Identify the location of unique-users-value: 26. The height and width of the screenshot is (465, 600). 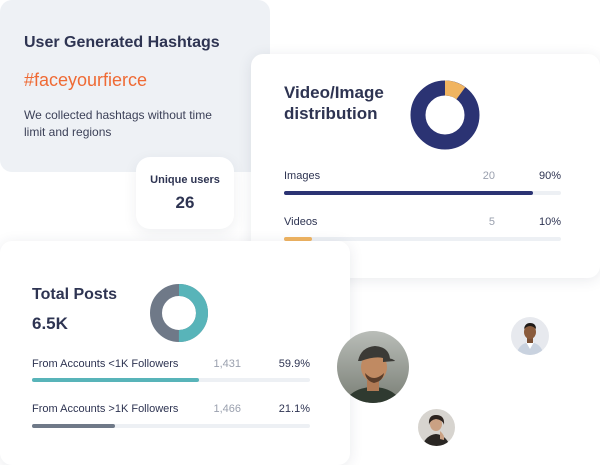
(185, 202).